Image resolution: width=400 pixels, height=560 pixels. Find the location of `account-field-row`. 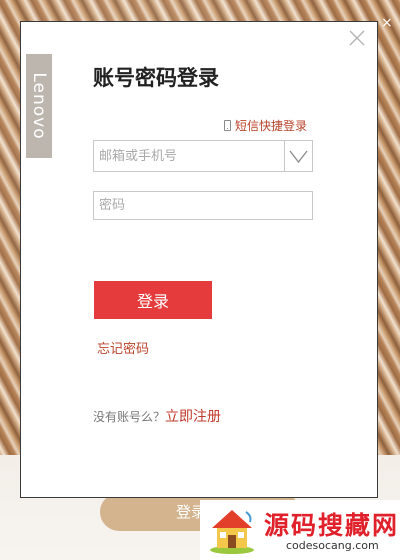

account-field-row is located at coordinates (203, 156).